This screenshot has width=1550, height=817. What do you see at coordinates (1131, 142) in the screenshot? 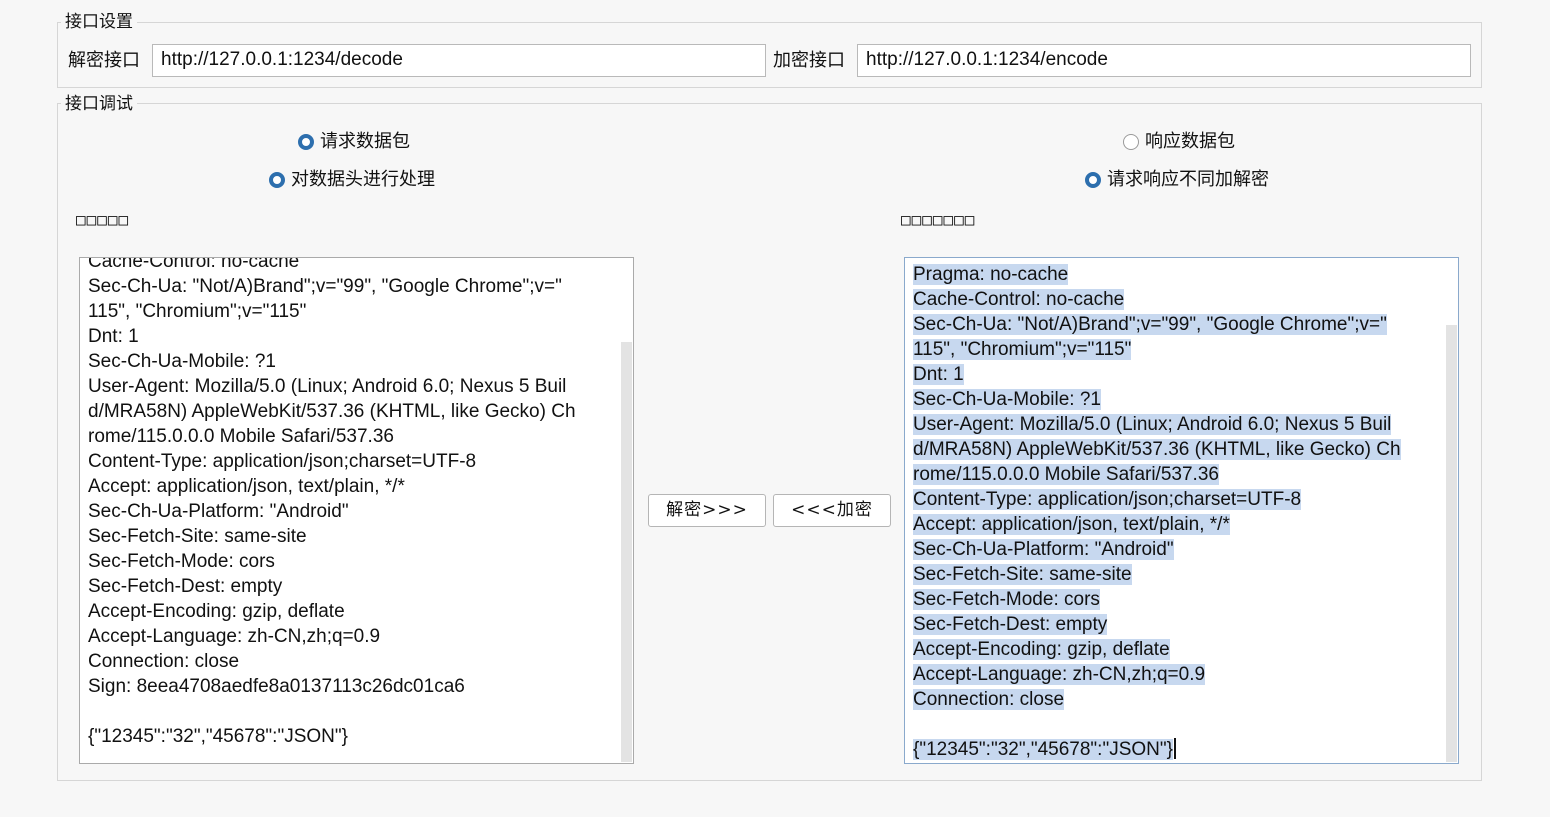
I see `radio-unchecked-icon` at bounding box center [1131, 142].